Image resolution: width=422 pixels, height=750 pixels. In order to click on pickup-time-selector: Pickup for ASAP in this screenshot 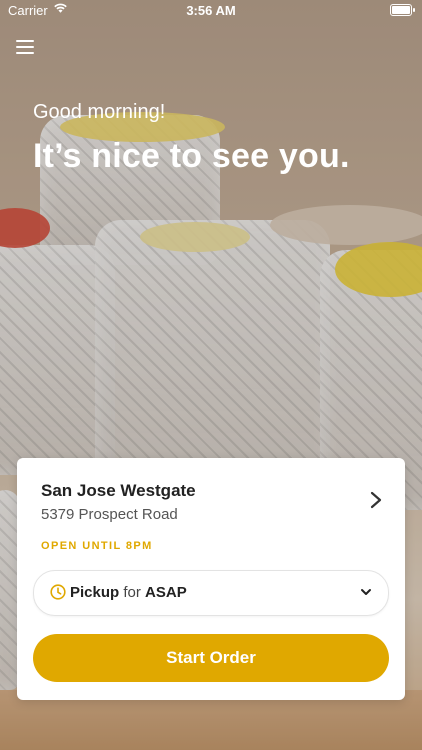, I will do `click(211, 593)`.